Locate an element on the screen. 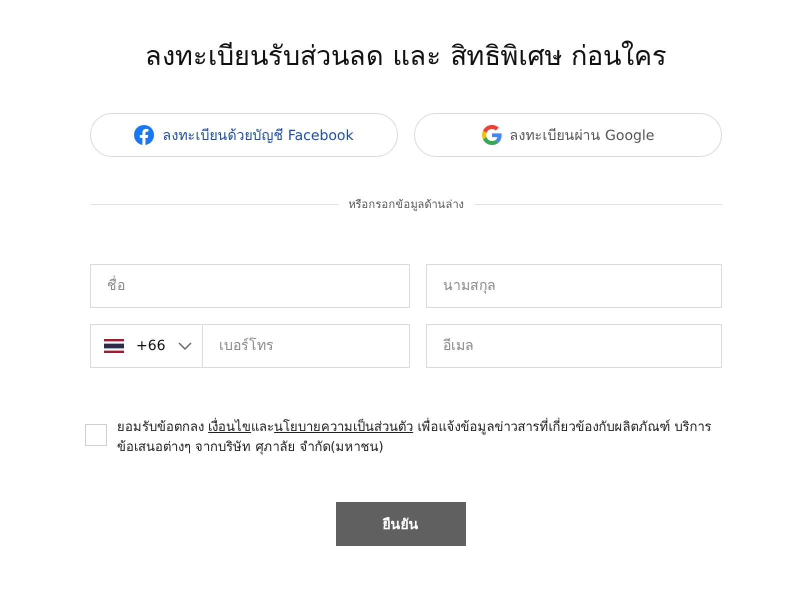 The height and width of the screenshot is (601, 800). policy-link: นโยบายความเป็นส่วนตัว is located at coordinates (344, 427).